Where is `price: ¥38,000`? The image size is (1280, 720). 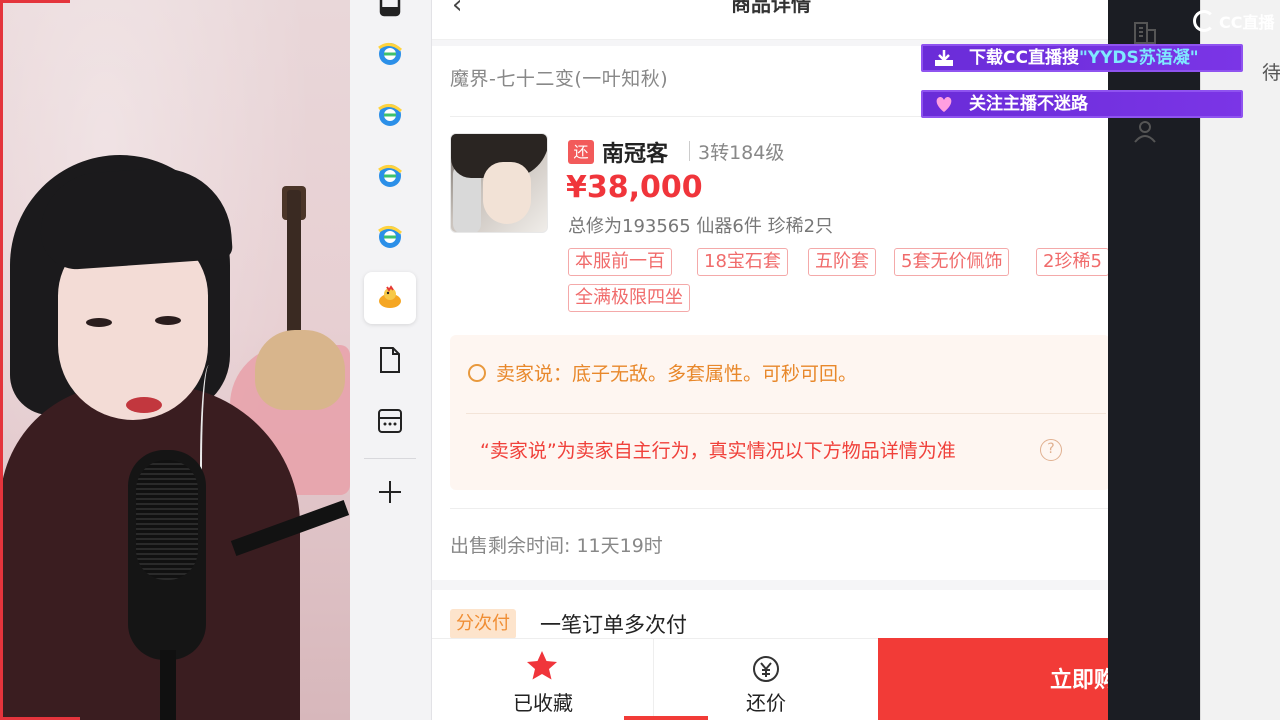 price: ¥38,000 is located at coordinates (634, 187).